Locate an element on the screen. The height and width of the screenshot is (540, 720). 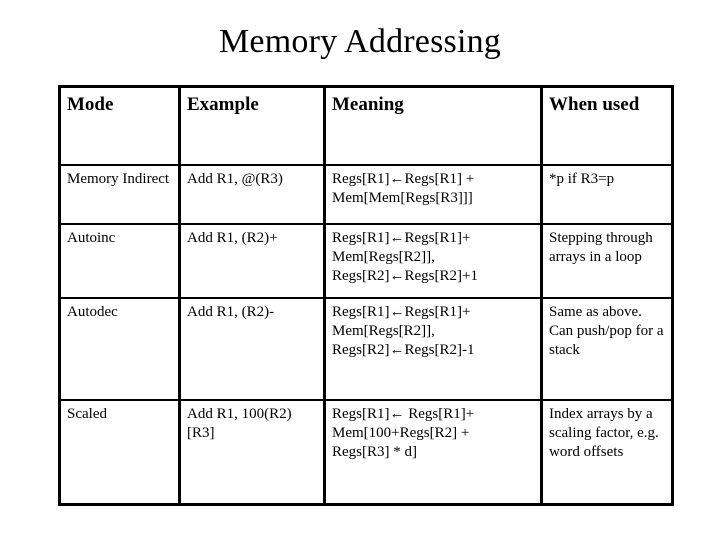
table-header: Mode Example Meaning When used is located at coordinates (366, 125).